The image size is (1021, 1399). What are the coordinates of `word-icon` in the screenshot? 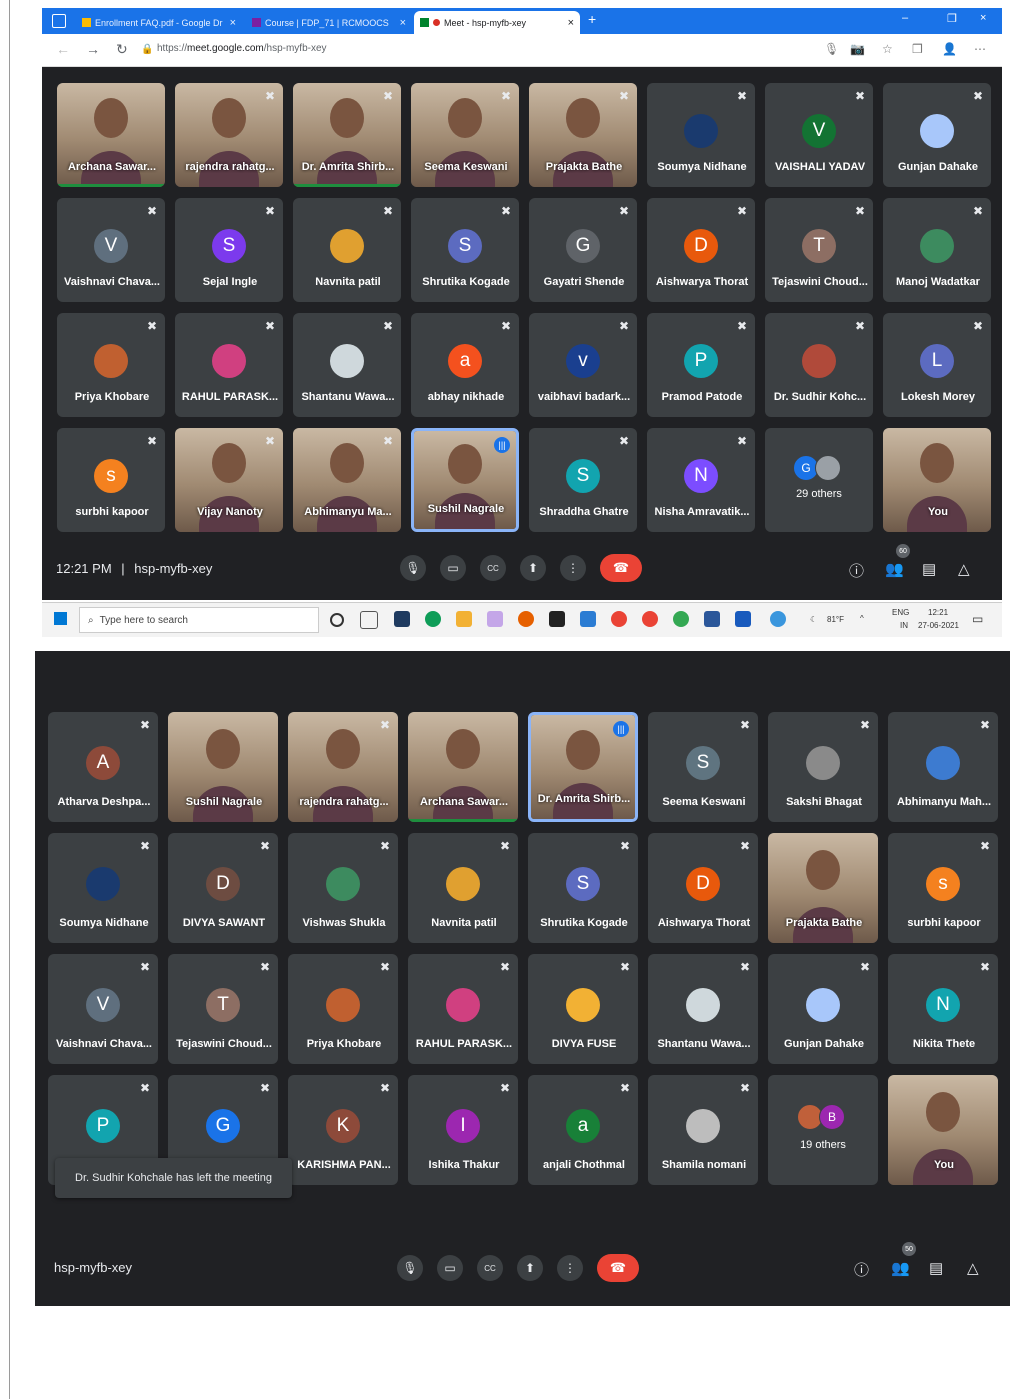 It's located at (712, 619).